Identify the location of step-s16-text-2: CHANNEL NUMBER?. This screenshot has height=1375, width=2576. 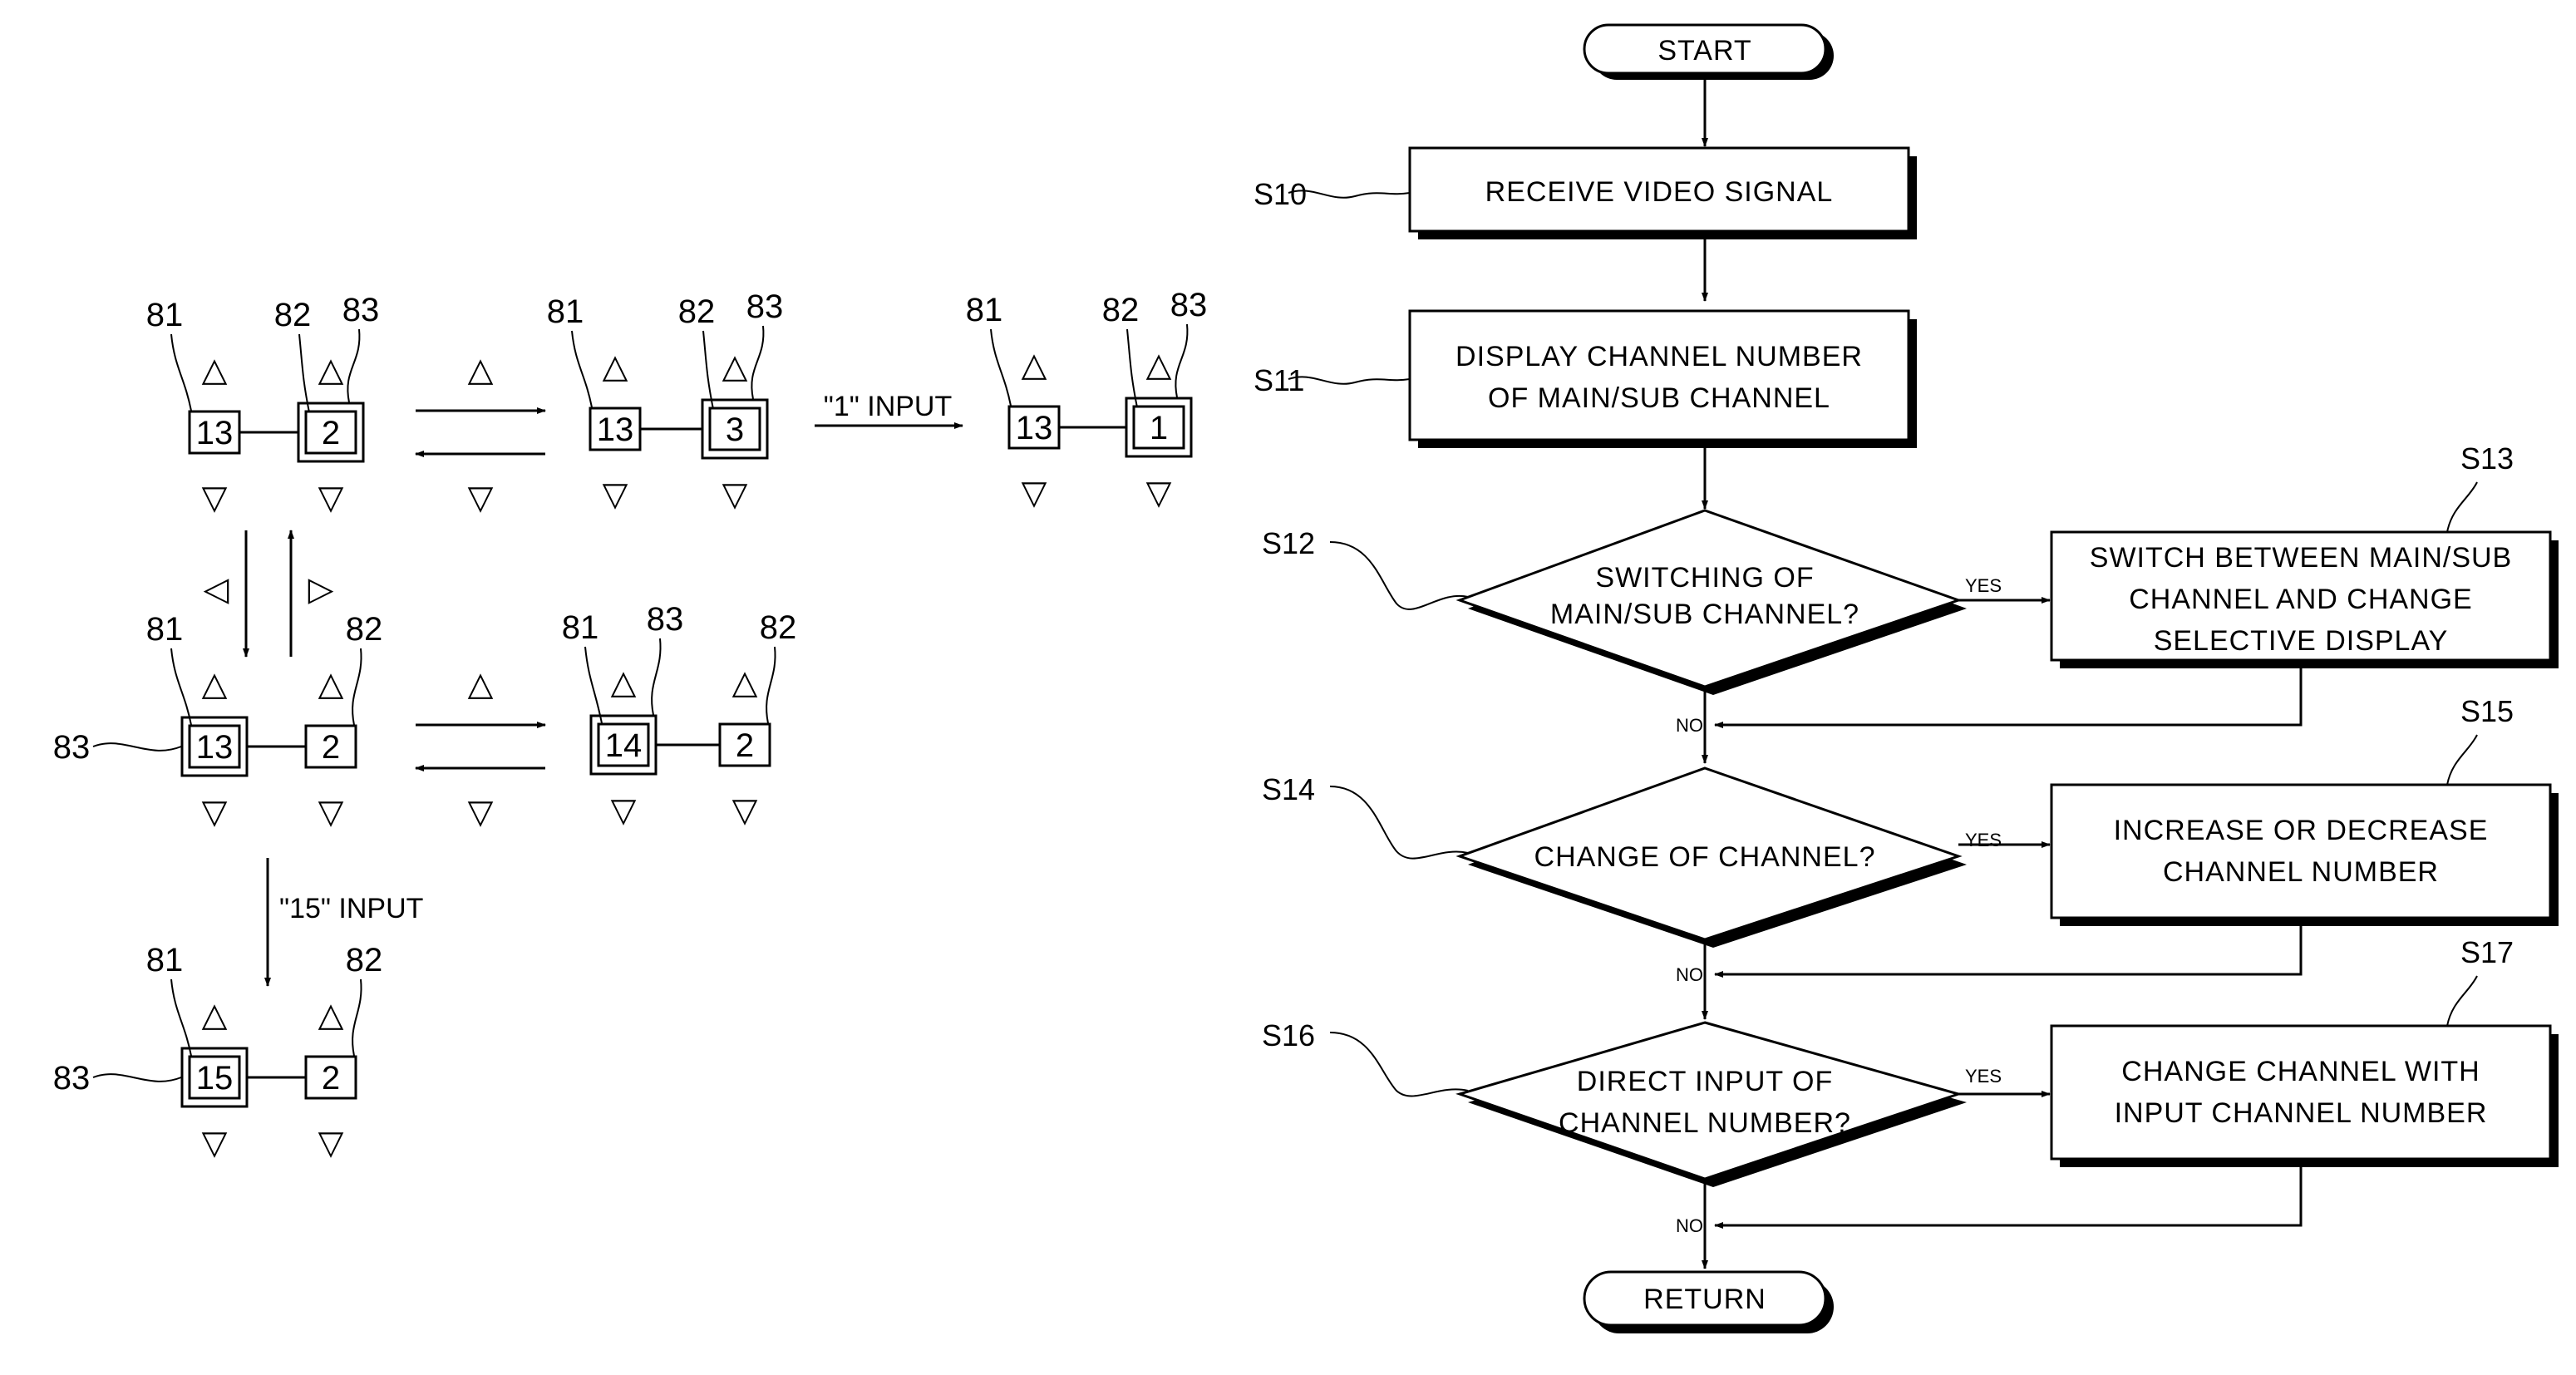
(1705, 1123).